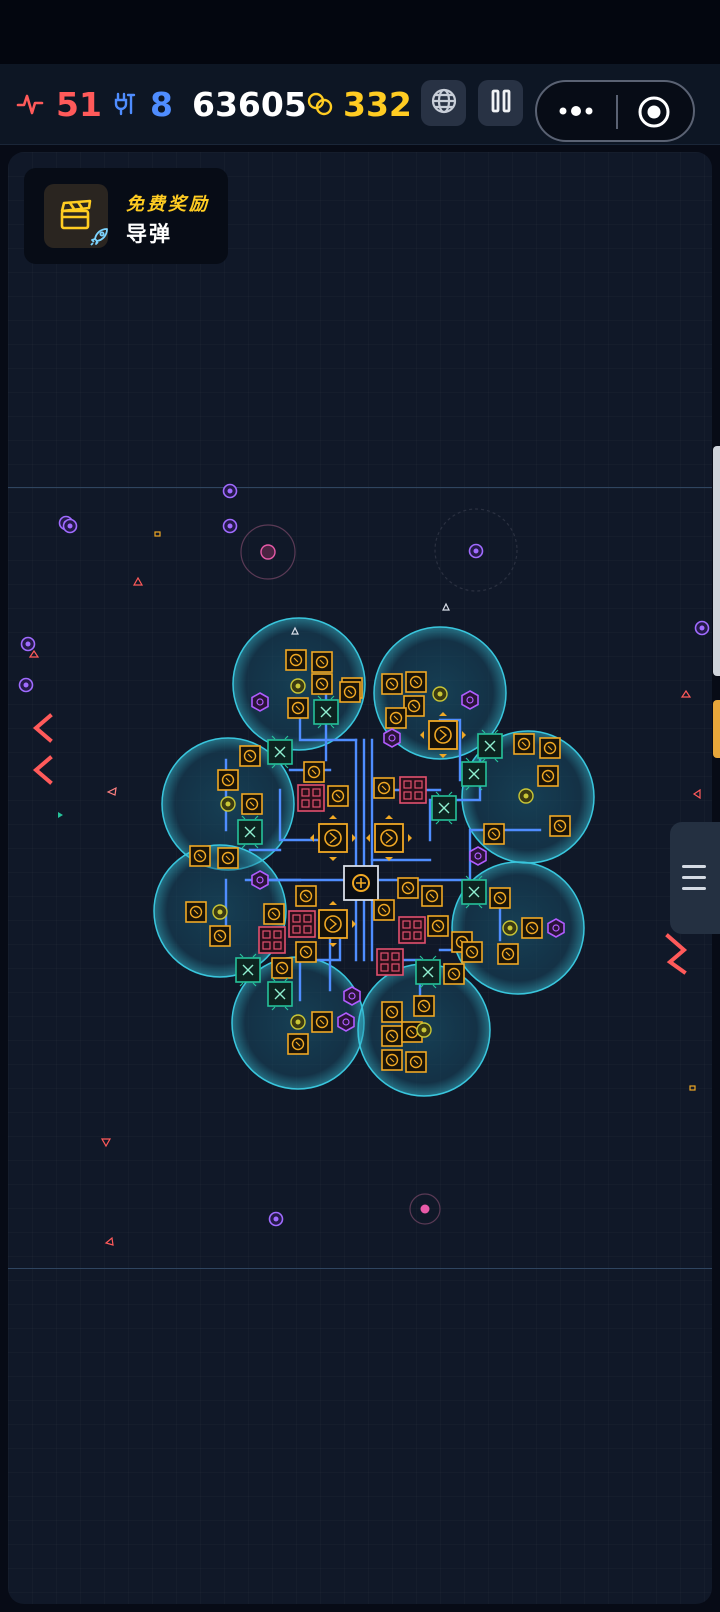  I want to click on core-module, so click(361, 883).